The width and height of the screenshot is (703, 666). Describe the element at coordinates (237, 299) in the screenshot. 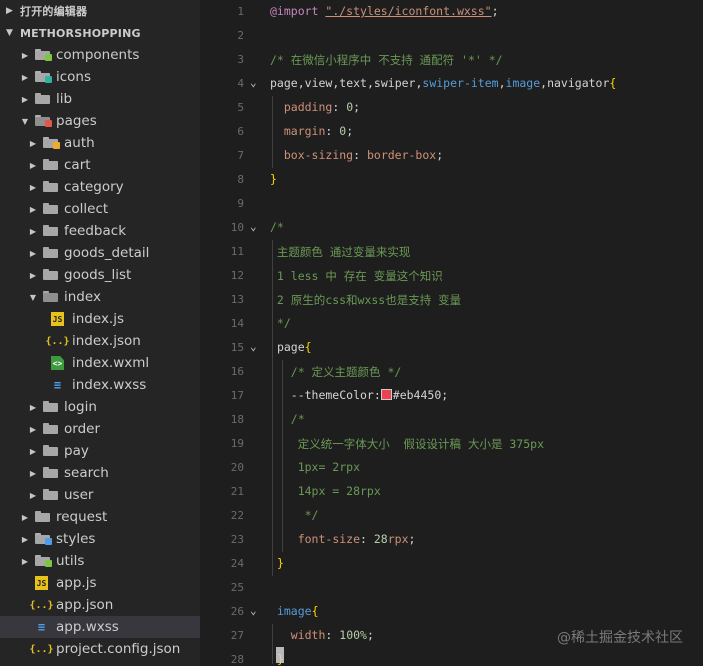

I see `line-number: 13` at that location.